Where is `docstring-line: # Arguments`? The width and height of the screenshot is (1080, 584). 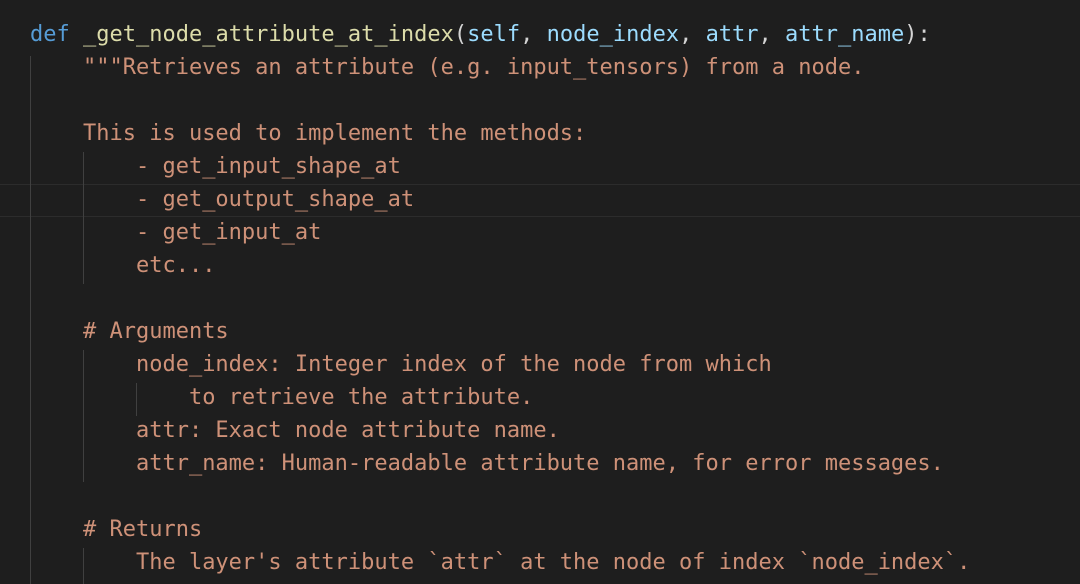 docstring-line: # Arguments is located at coordinates (555, 331).